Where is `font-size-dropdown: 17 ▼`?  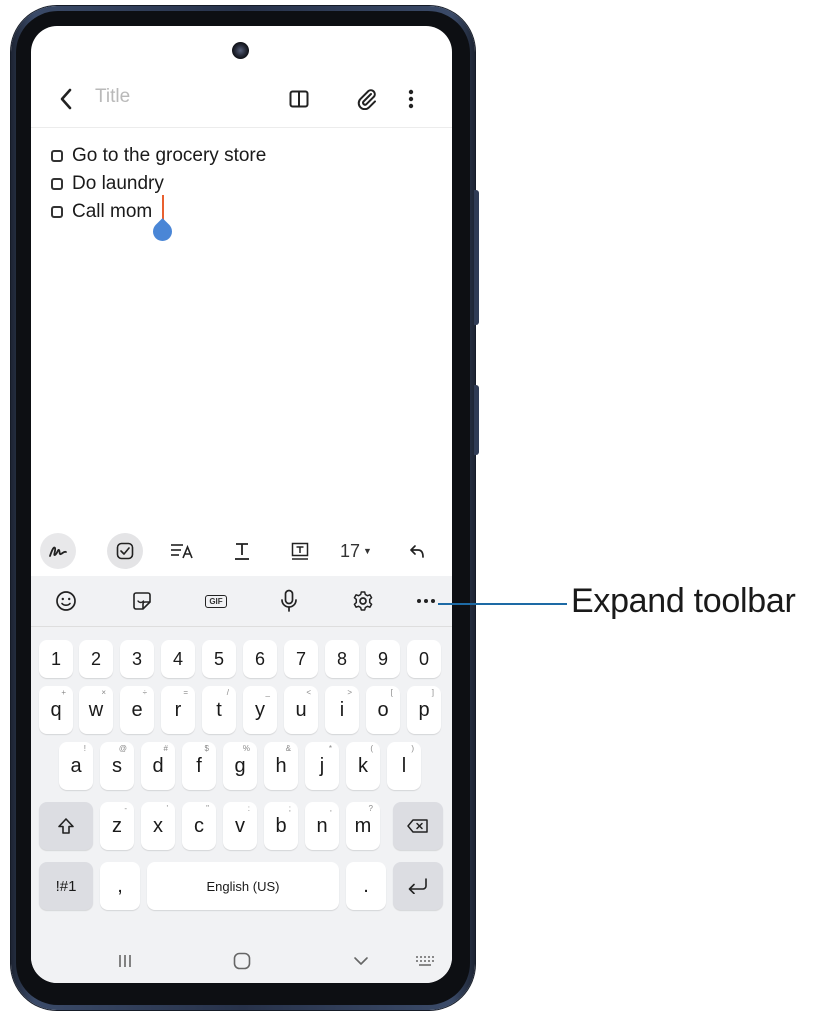 font-size-dropdown: 17 ▼ is located at coordinates (356, 551).